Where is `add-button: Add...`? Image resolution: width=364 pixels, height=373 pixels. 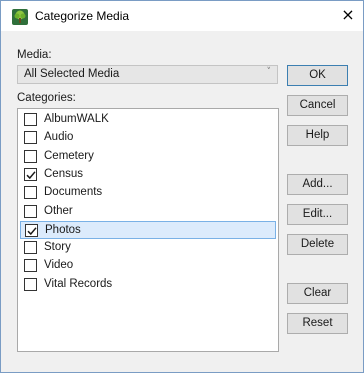
add-button: Add... is located at coordinates (317, 184).